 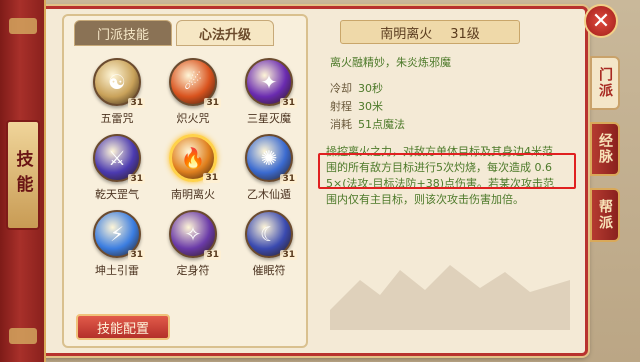 I want to click on star-burst-icon: ✦ 31, so click(x=271, y=83).